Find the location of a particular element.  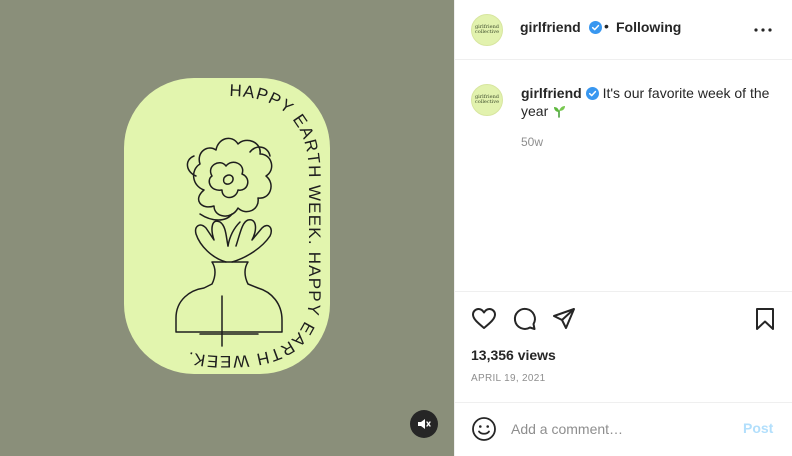

caption-username: girlfriend is located at coordinates (551, 93).